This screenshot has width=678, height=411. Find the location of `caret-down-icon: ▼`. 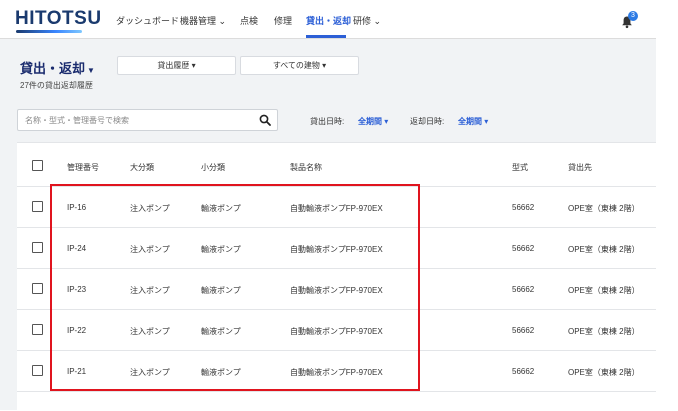

caret-down-icon: ▼ is located at coordinates (91, 70).